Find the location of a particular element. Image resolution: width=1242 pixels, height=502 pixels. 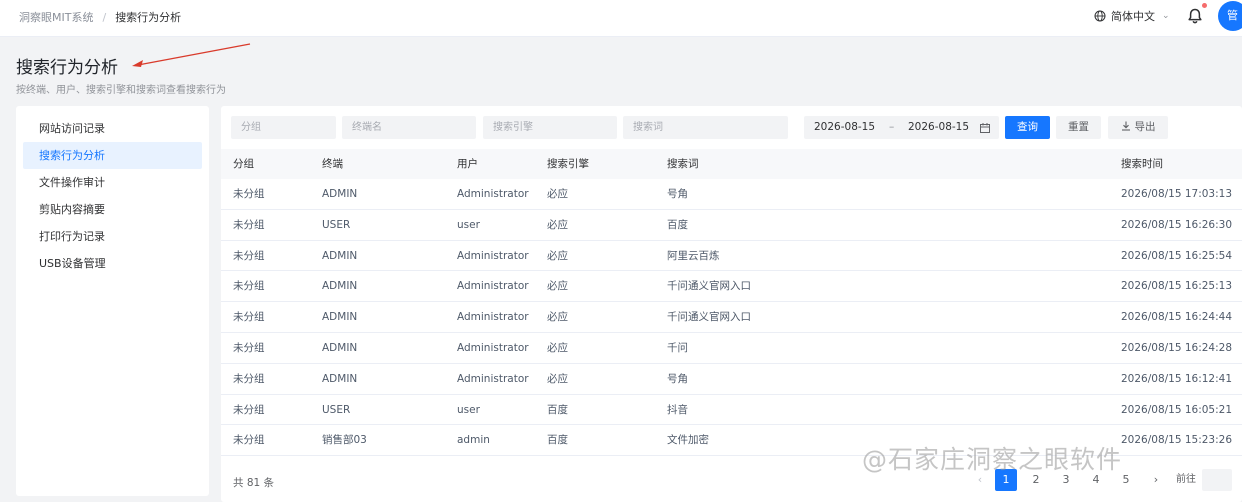

col-group: 分组 is located at coordinates (243, 164).